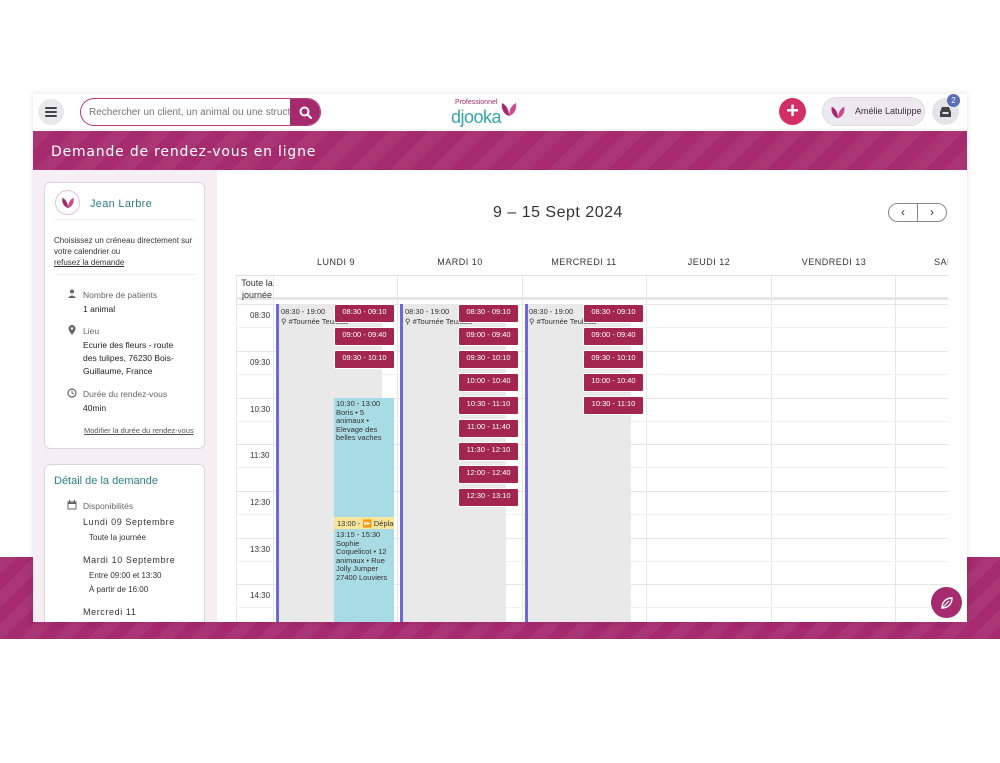 Image resolution: width=1000 pixels, height=763 pixels. Describe the element at coordinates (838, 112) in the screenshot. I see `user-avatar-icon` at that location.